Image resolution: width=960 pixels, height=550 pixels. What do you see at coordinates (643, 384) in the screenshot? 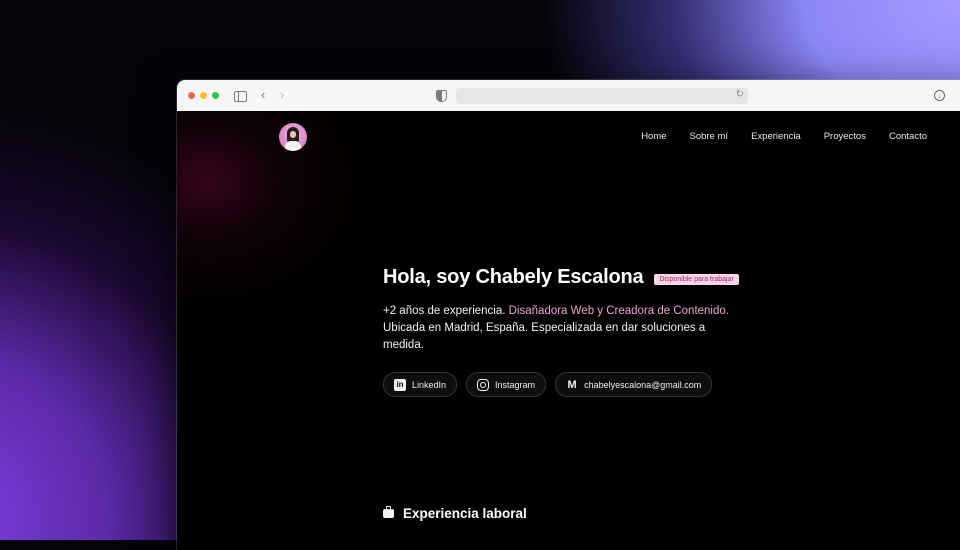
I see `email-label: chabelyescalona@gmail.com` at bounding box center [643, 384].